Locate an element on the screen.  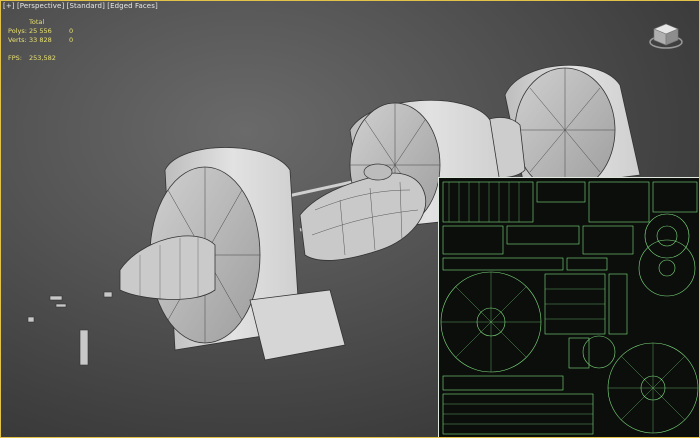
polys-label: Polys: is located at coordinates (17, 31).